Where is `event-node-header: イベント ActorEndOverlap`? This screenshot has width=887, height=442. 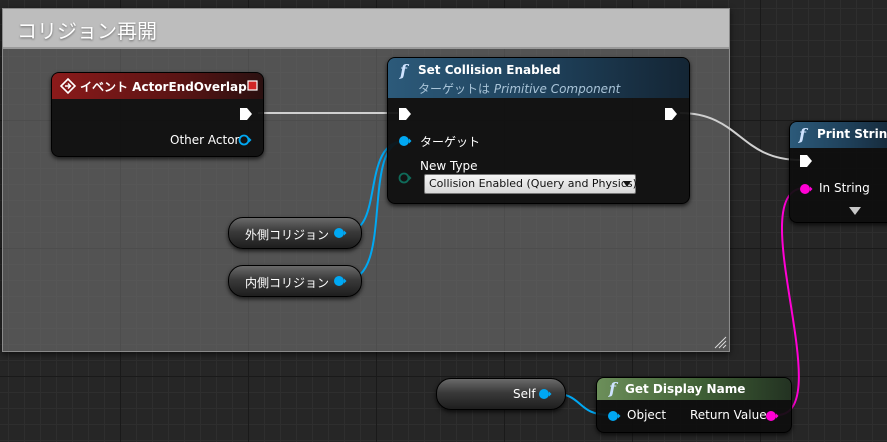 event-node-header: イベント ActorEndOverlap is located at coordinates (157, 86).